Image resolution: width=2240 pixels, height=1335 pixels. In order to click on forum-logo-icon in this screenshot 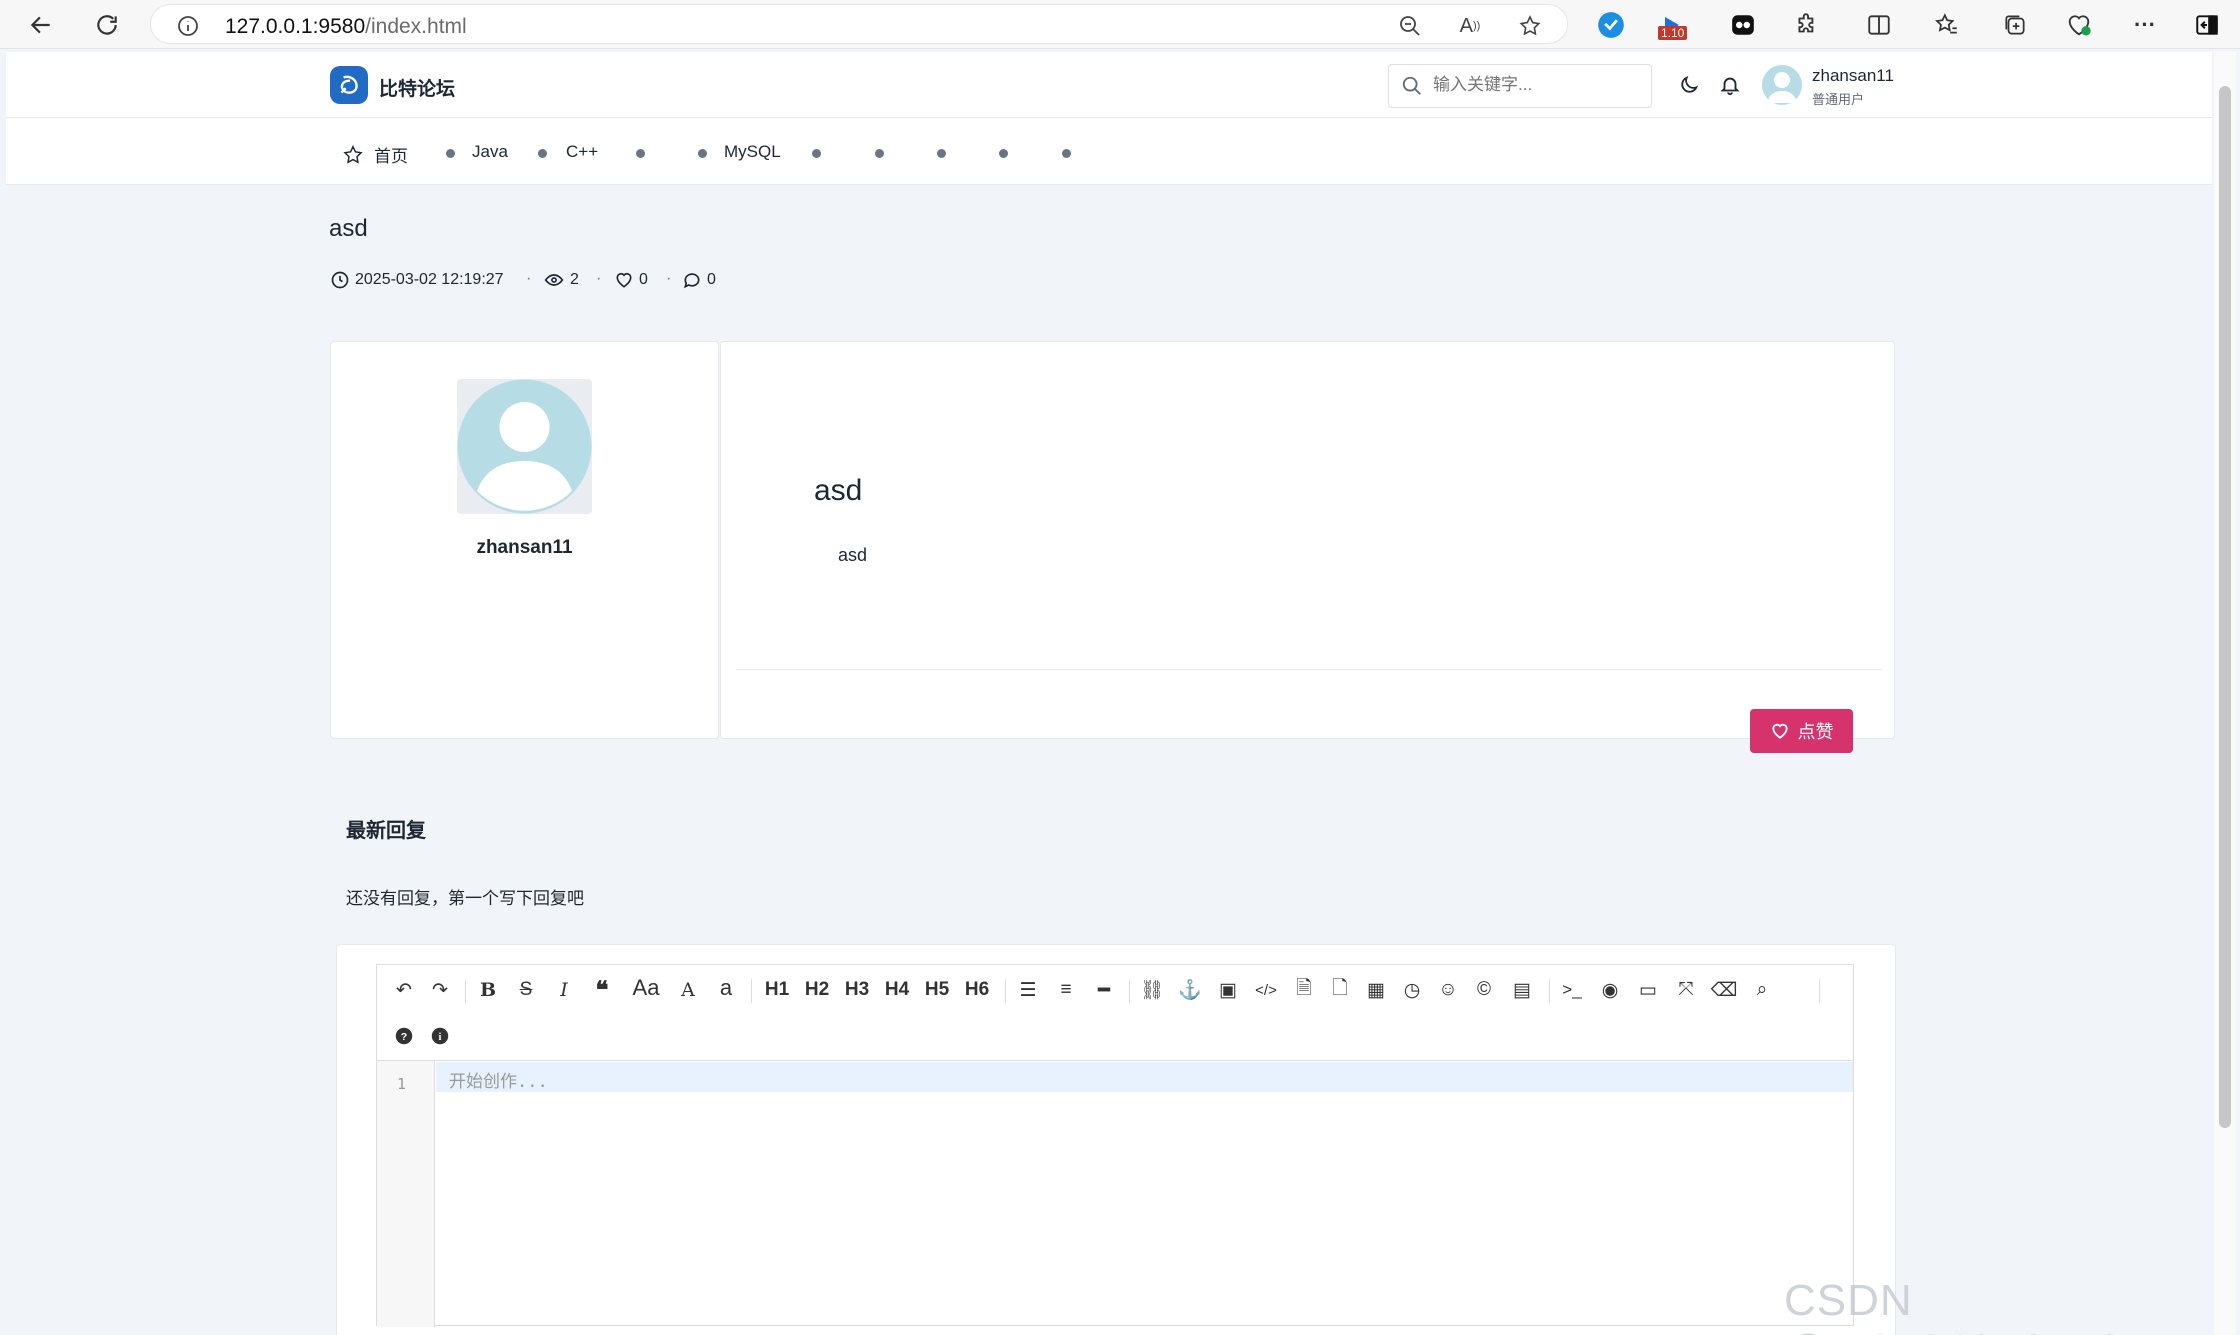, I will do `click(349, 85)`.